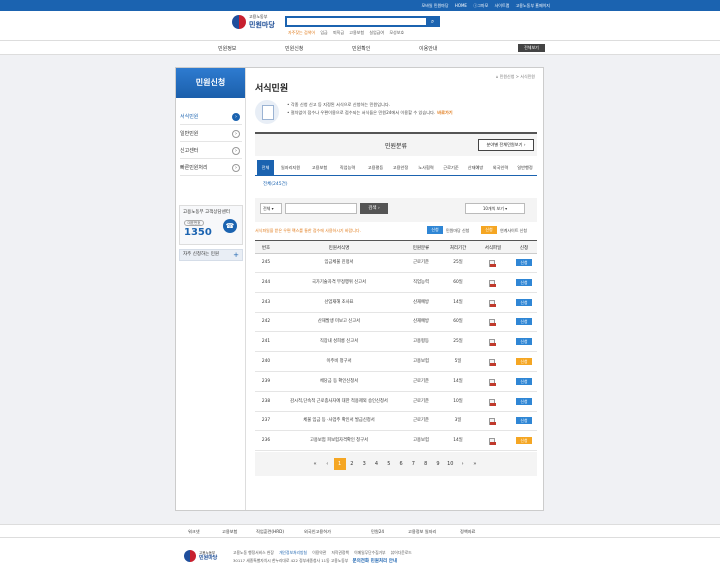  I want to click on page-number: 6, so click(401, 464).